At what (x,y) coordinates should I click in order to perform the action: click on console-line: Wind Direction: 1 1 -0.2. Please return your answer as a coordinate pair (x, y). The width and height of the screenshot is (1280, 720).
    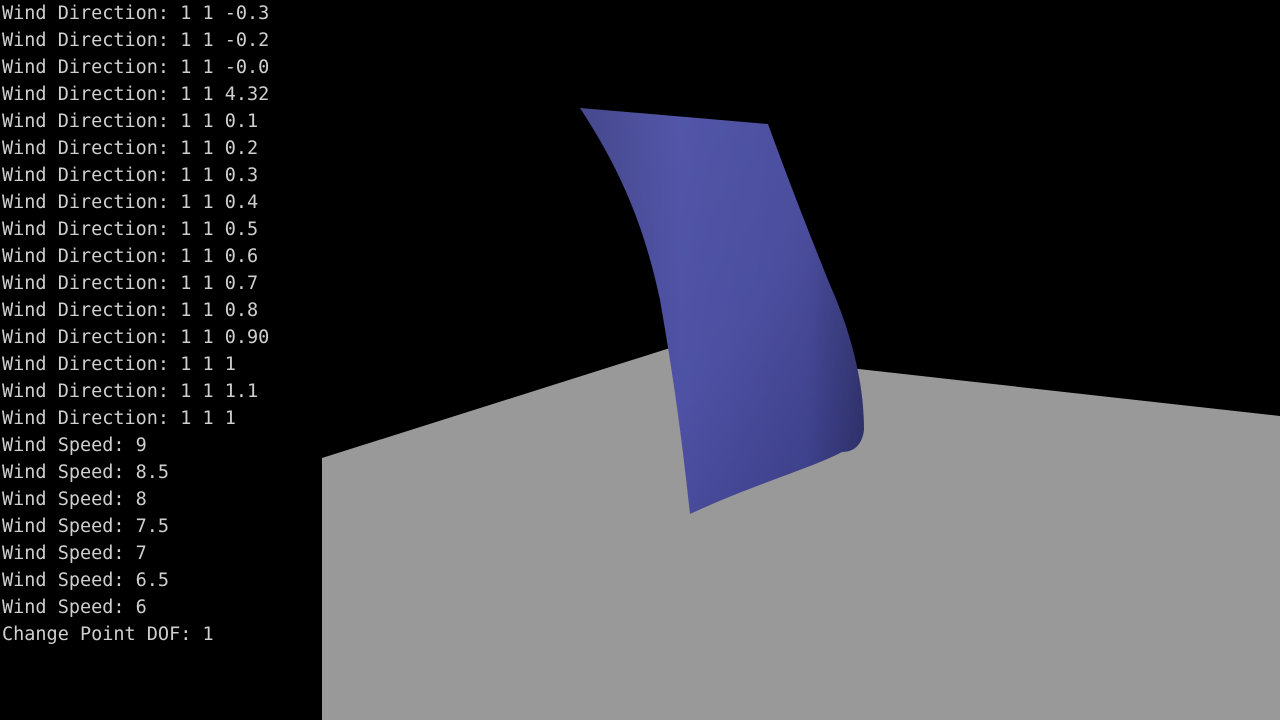
    Looking at the image, I should click on (136, 40).